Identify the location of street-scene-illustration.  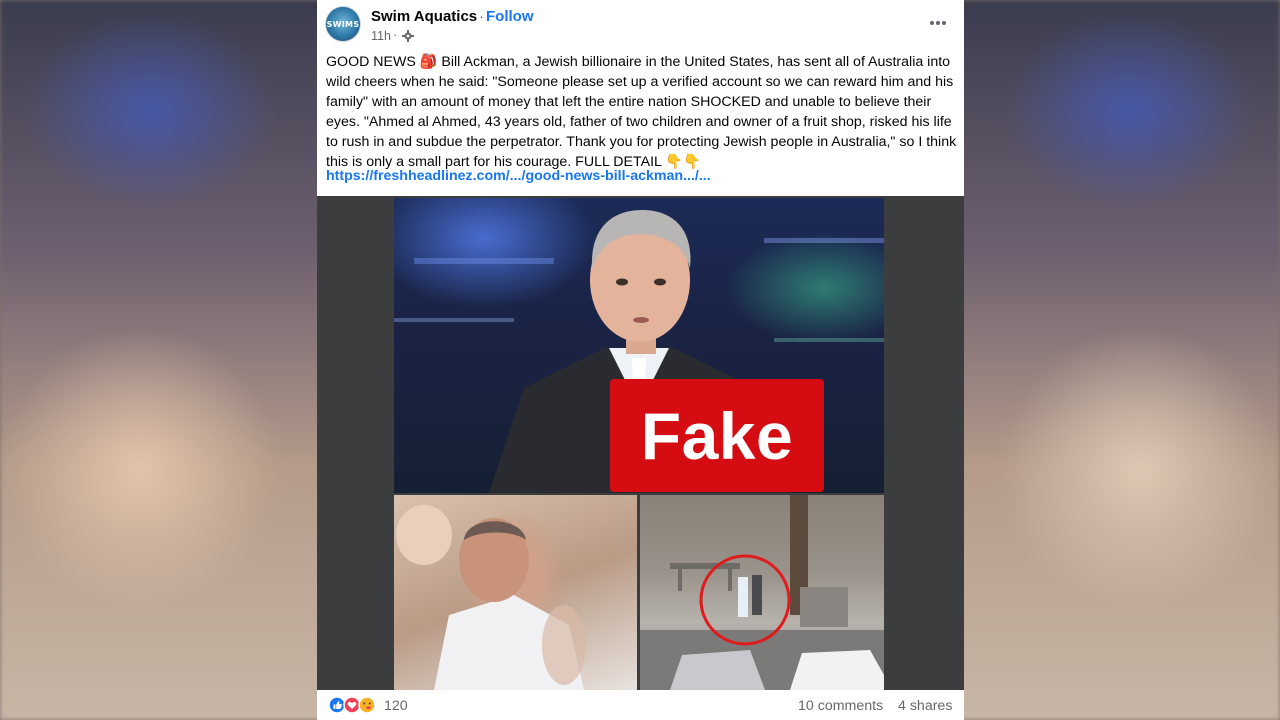
(762, 592).